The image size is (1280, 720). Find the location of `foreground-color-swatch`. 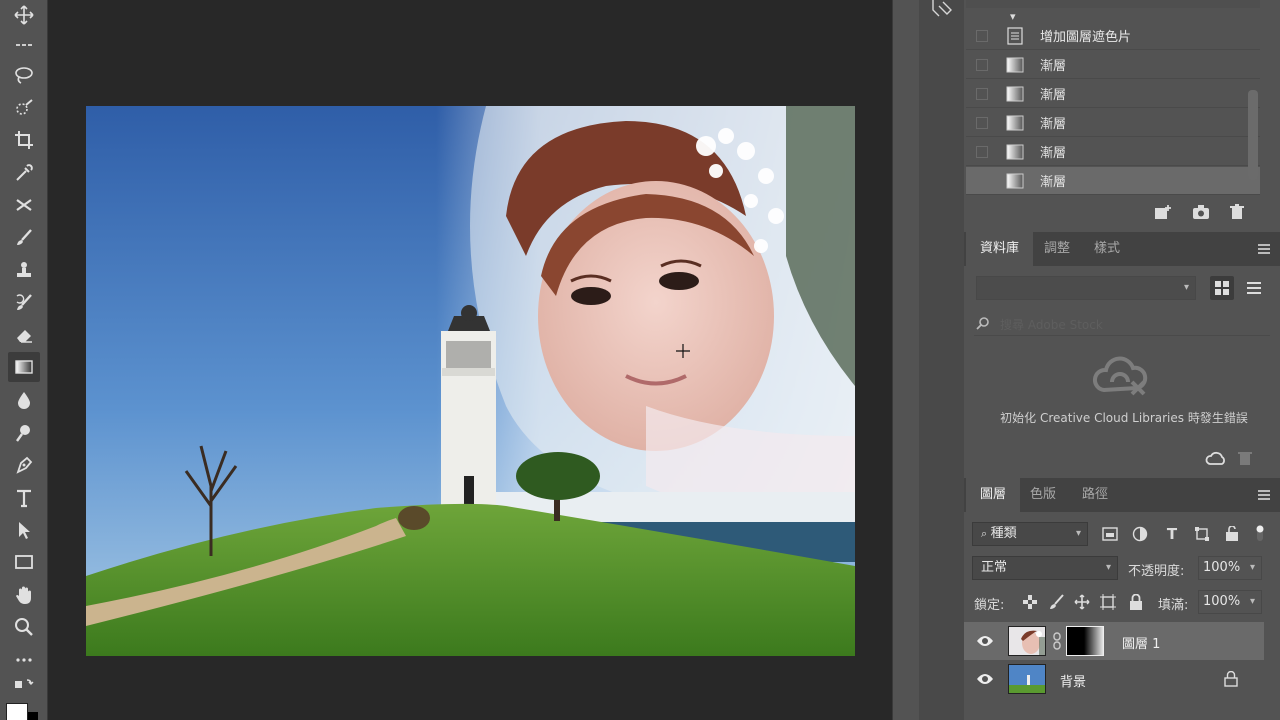

foreground-color-swatch is located at coordinates (17, 711).